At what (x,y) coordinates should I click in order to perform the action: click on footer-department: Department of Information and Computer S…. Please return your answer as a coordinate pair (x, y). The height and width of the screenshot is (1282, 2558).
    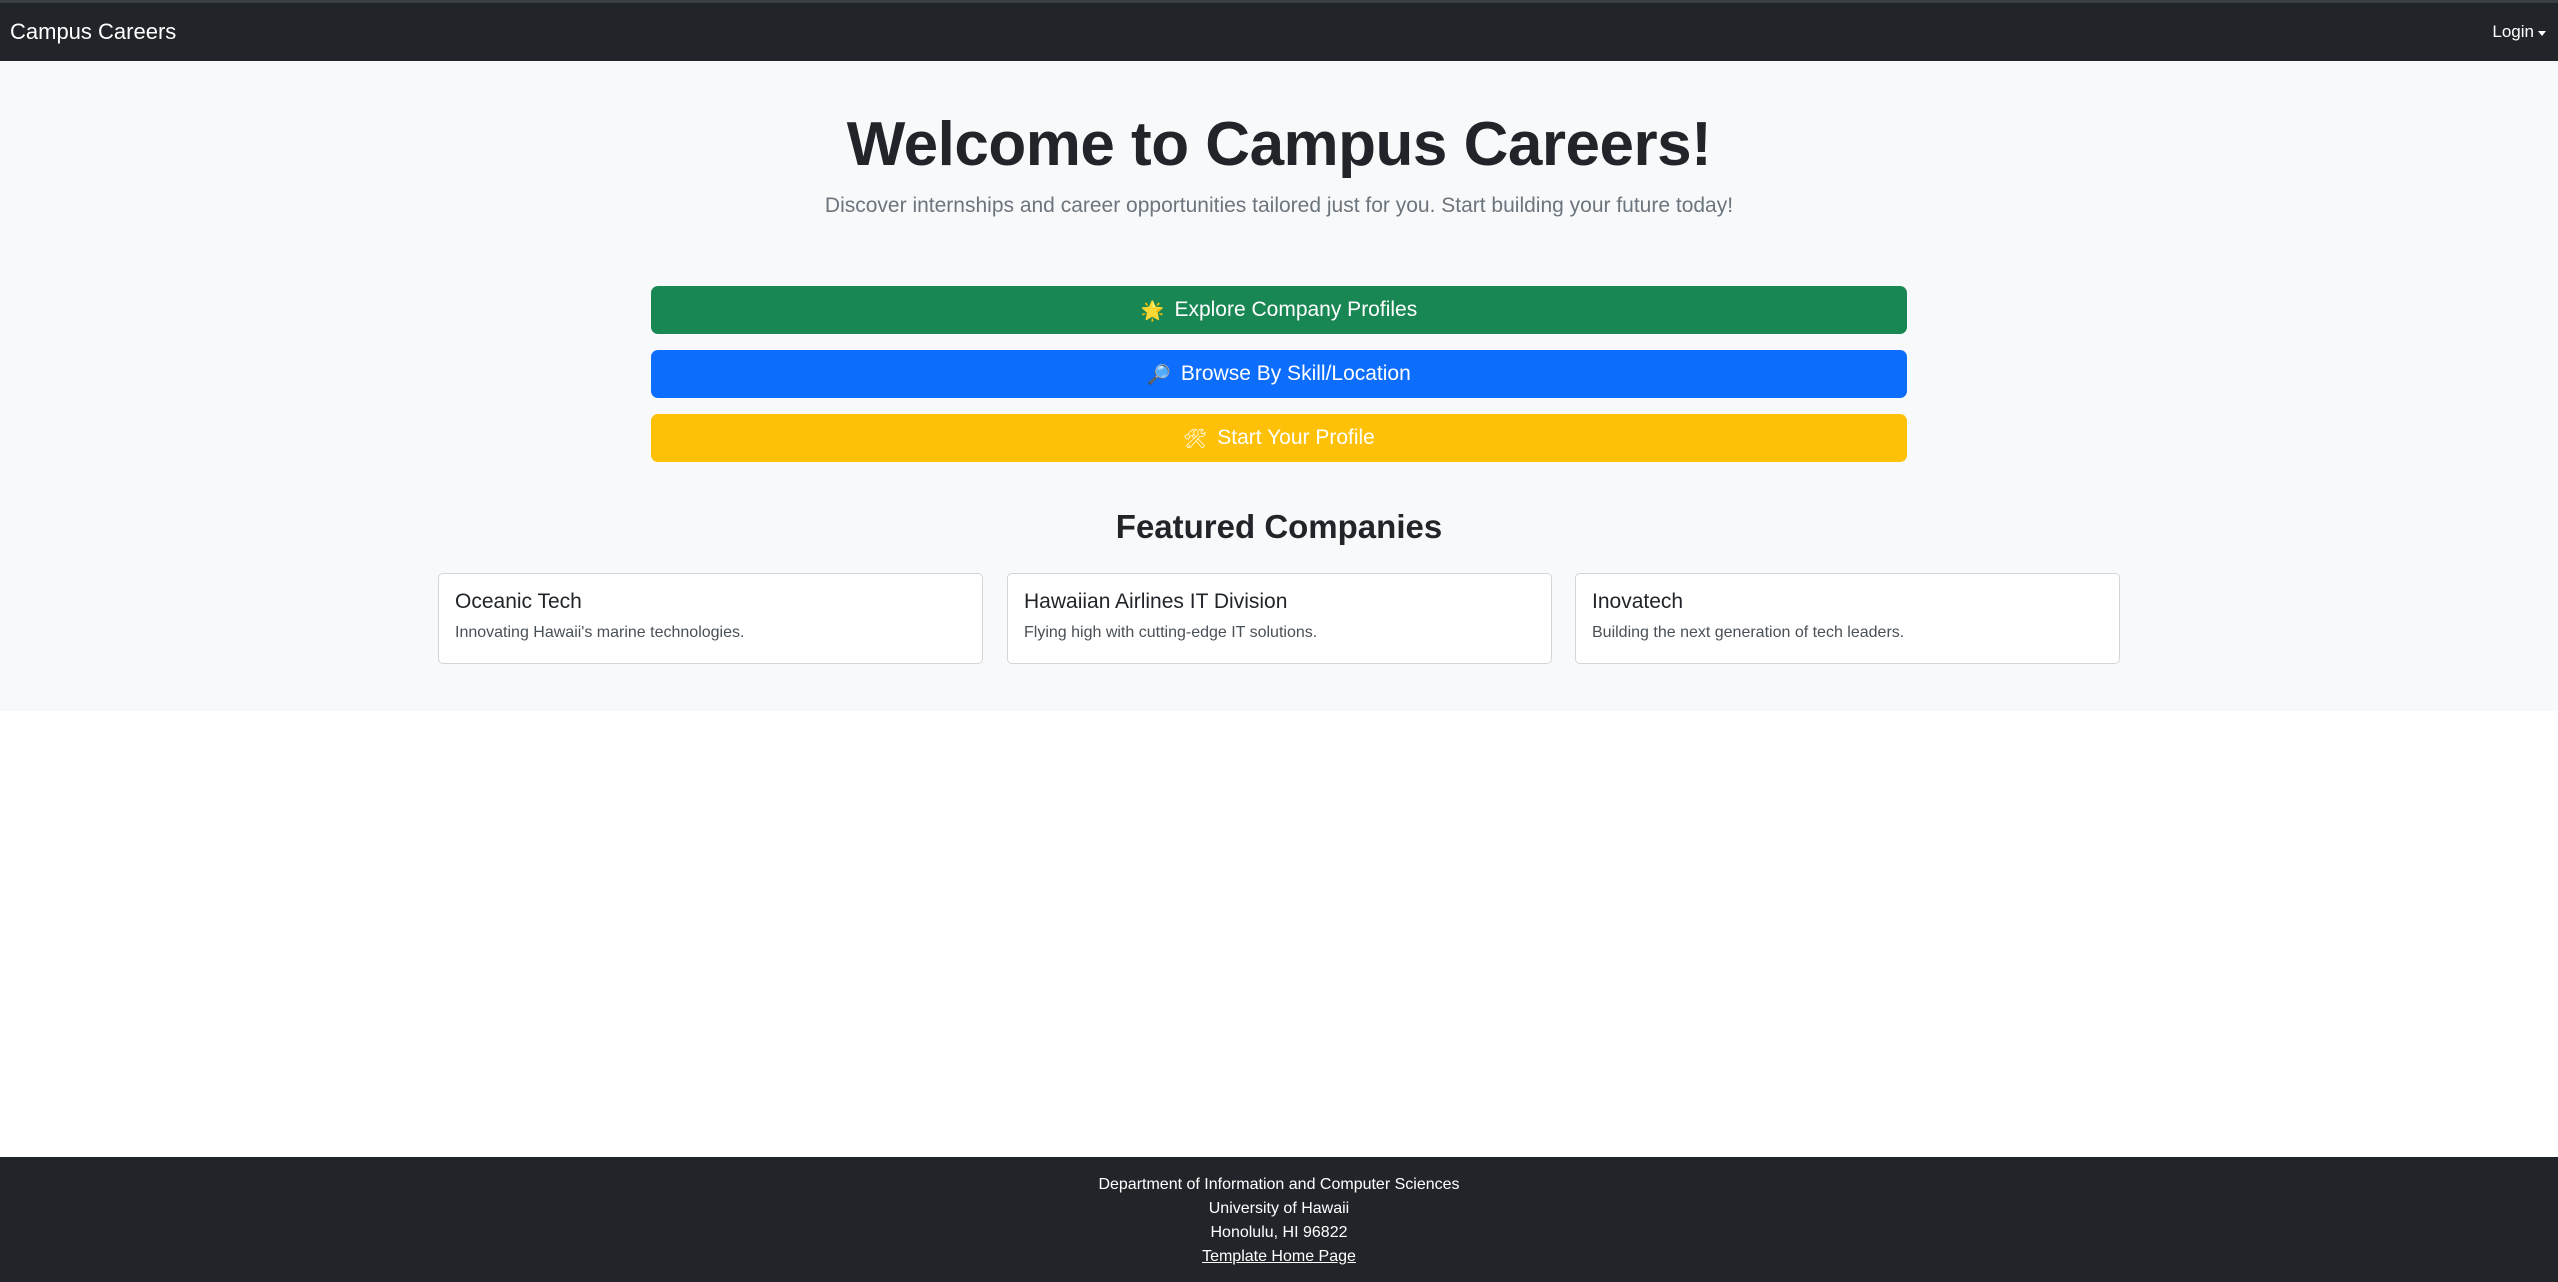
    Looking at the image, I should click on (1279, 1184).